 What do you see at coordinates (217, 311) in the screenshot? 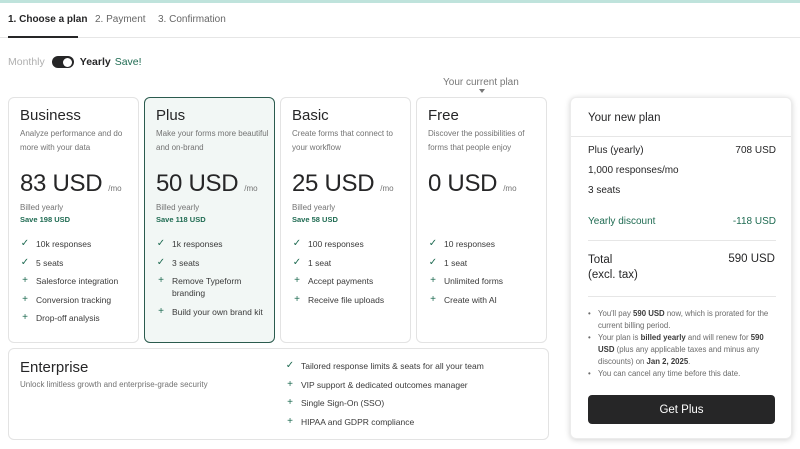
I see `feature-text: Build your own brand kit` at bounding box center [217, 311].